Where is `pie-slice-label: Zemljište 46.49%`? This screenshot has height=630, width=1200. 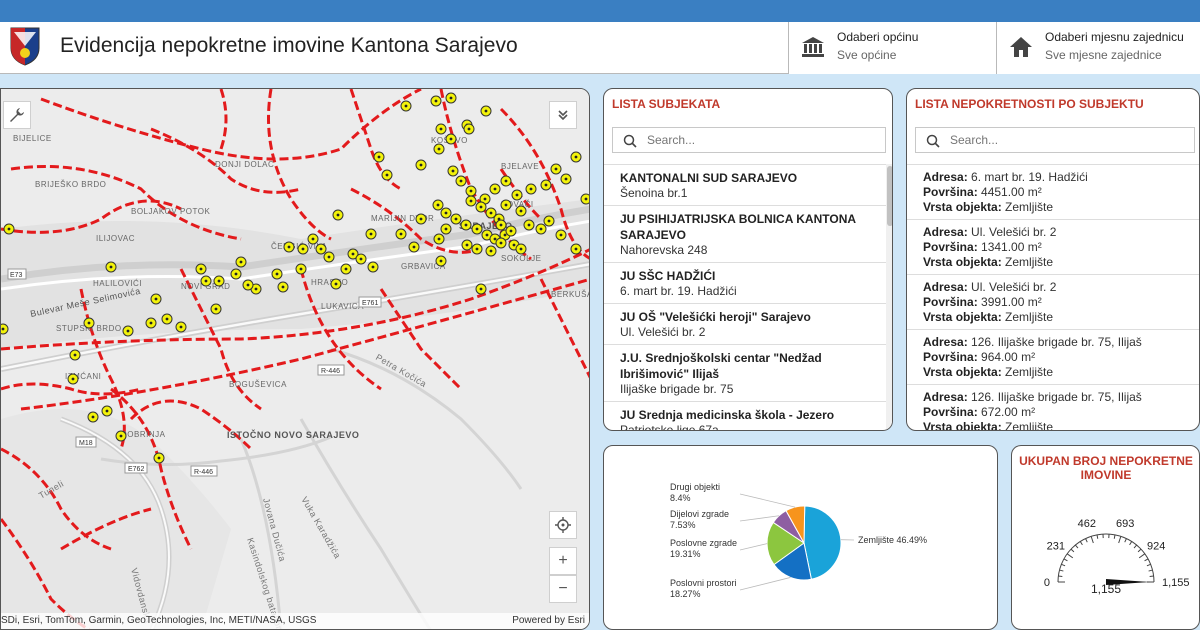
pie-slice-label: Zemljište 46.49% is located at coordinates (892, 540).